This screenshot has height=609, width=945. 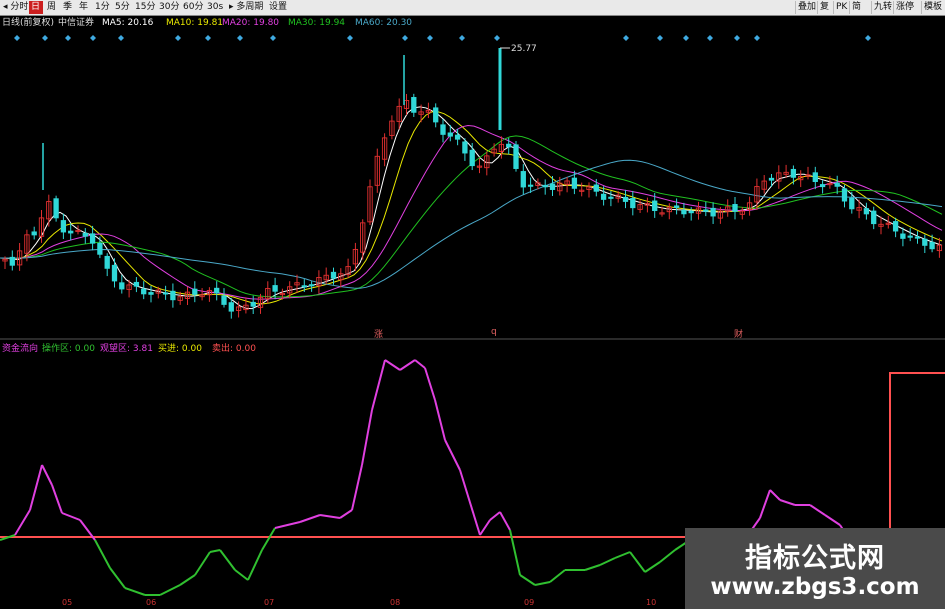 I want to click on x-tick: 10, so click(x=651, y=602).